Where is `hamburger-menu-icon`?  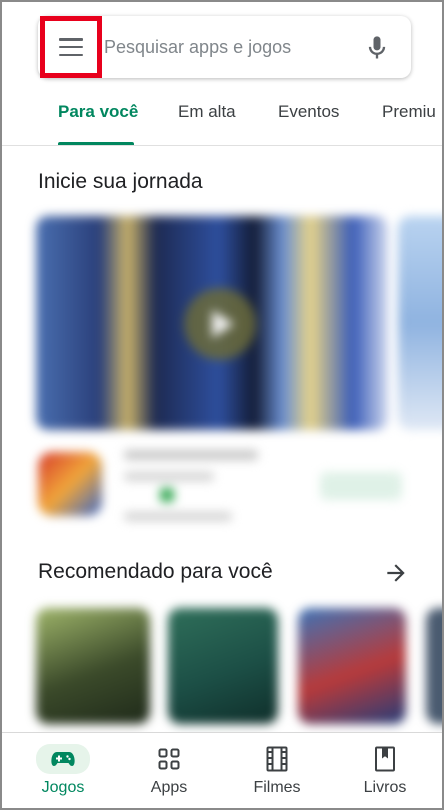
hamburger-menu-icon is located at coordinates (71, 47).